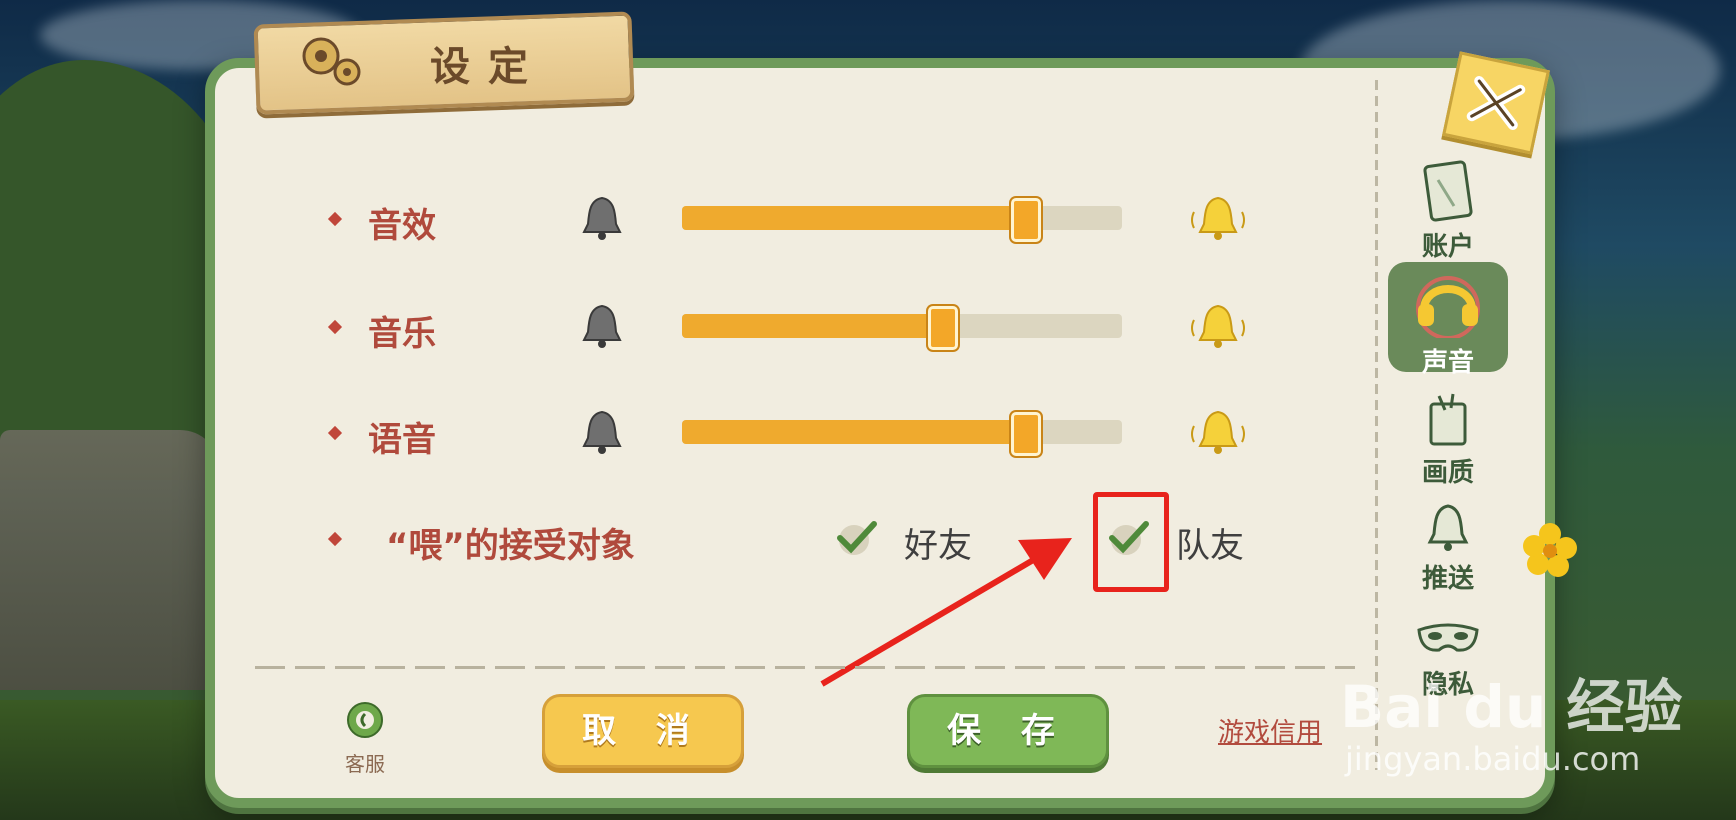  I want to click on highlight-box, so click(1131, 542).